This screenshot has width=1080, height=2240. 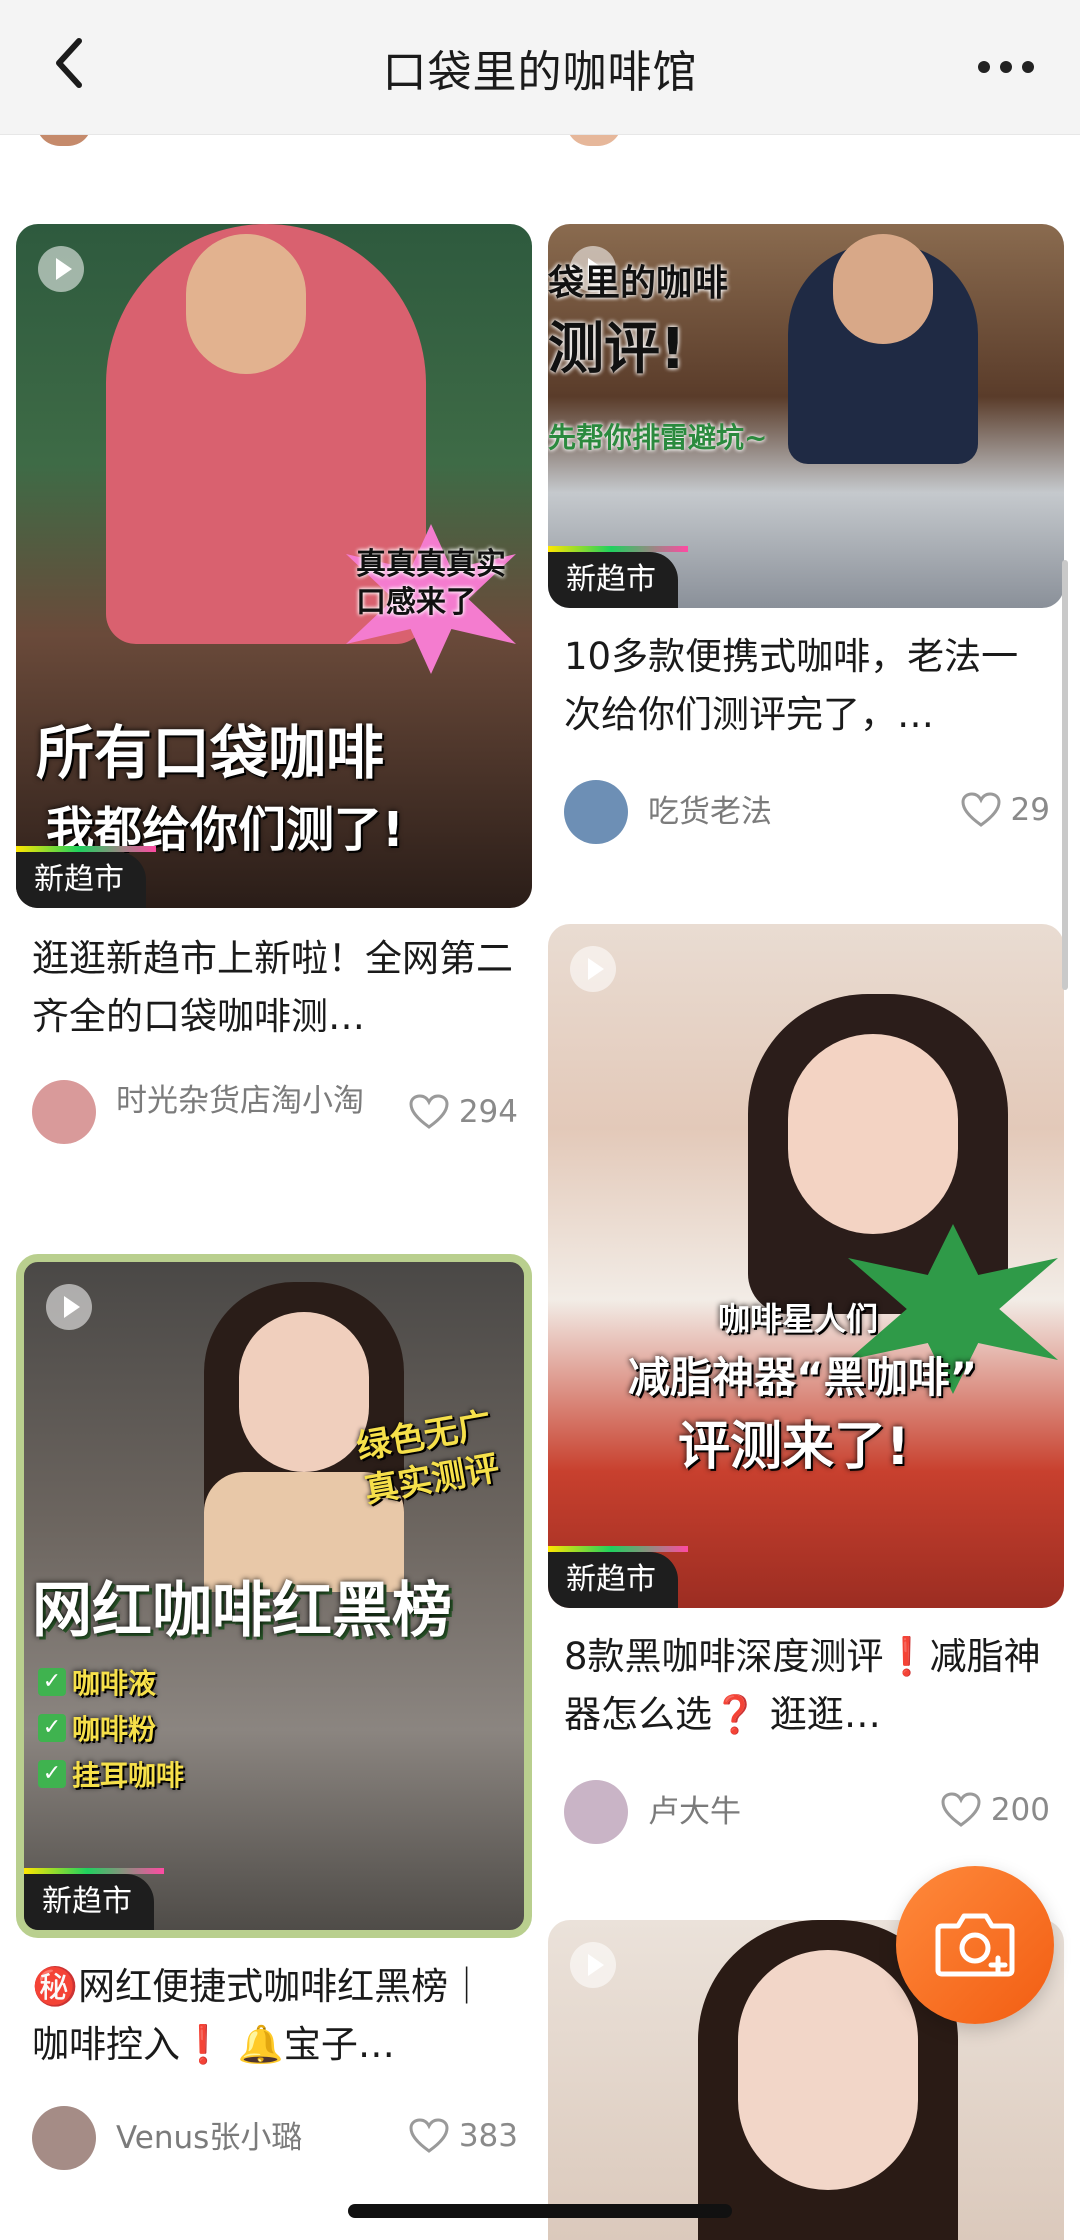 I want to click on checklist: ✓ 咖啡液 ✓ 咖啡粉 ✓ 挂耳咖啡, so click(x=111, y=1728).